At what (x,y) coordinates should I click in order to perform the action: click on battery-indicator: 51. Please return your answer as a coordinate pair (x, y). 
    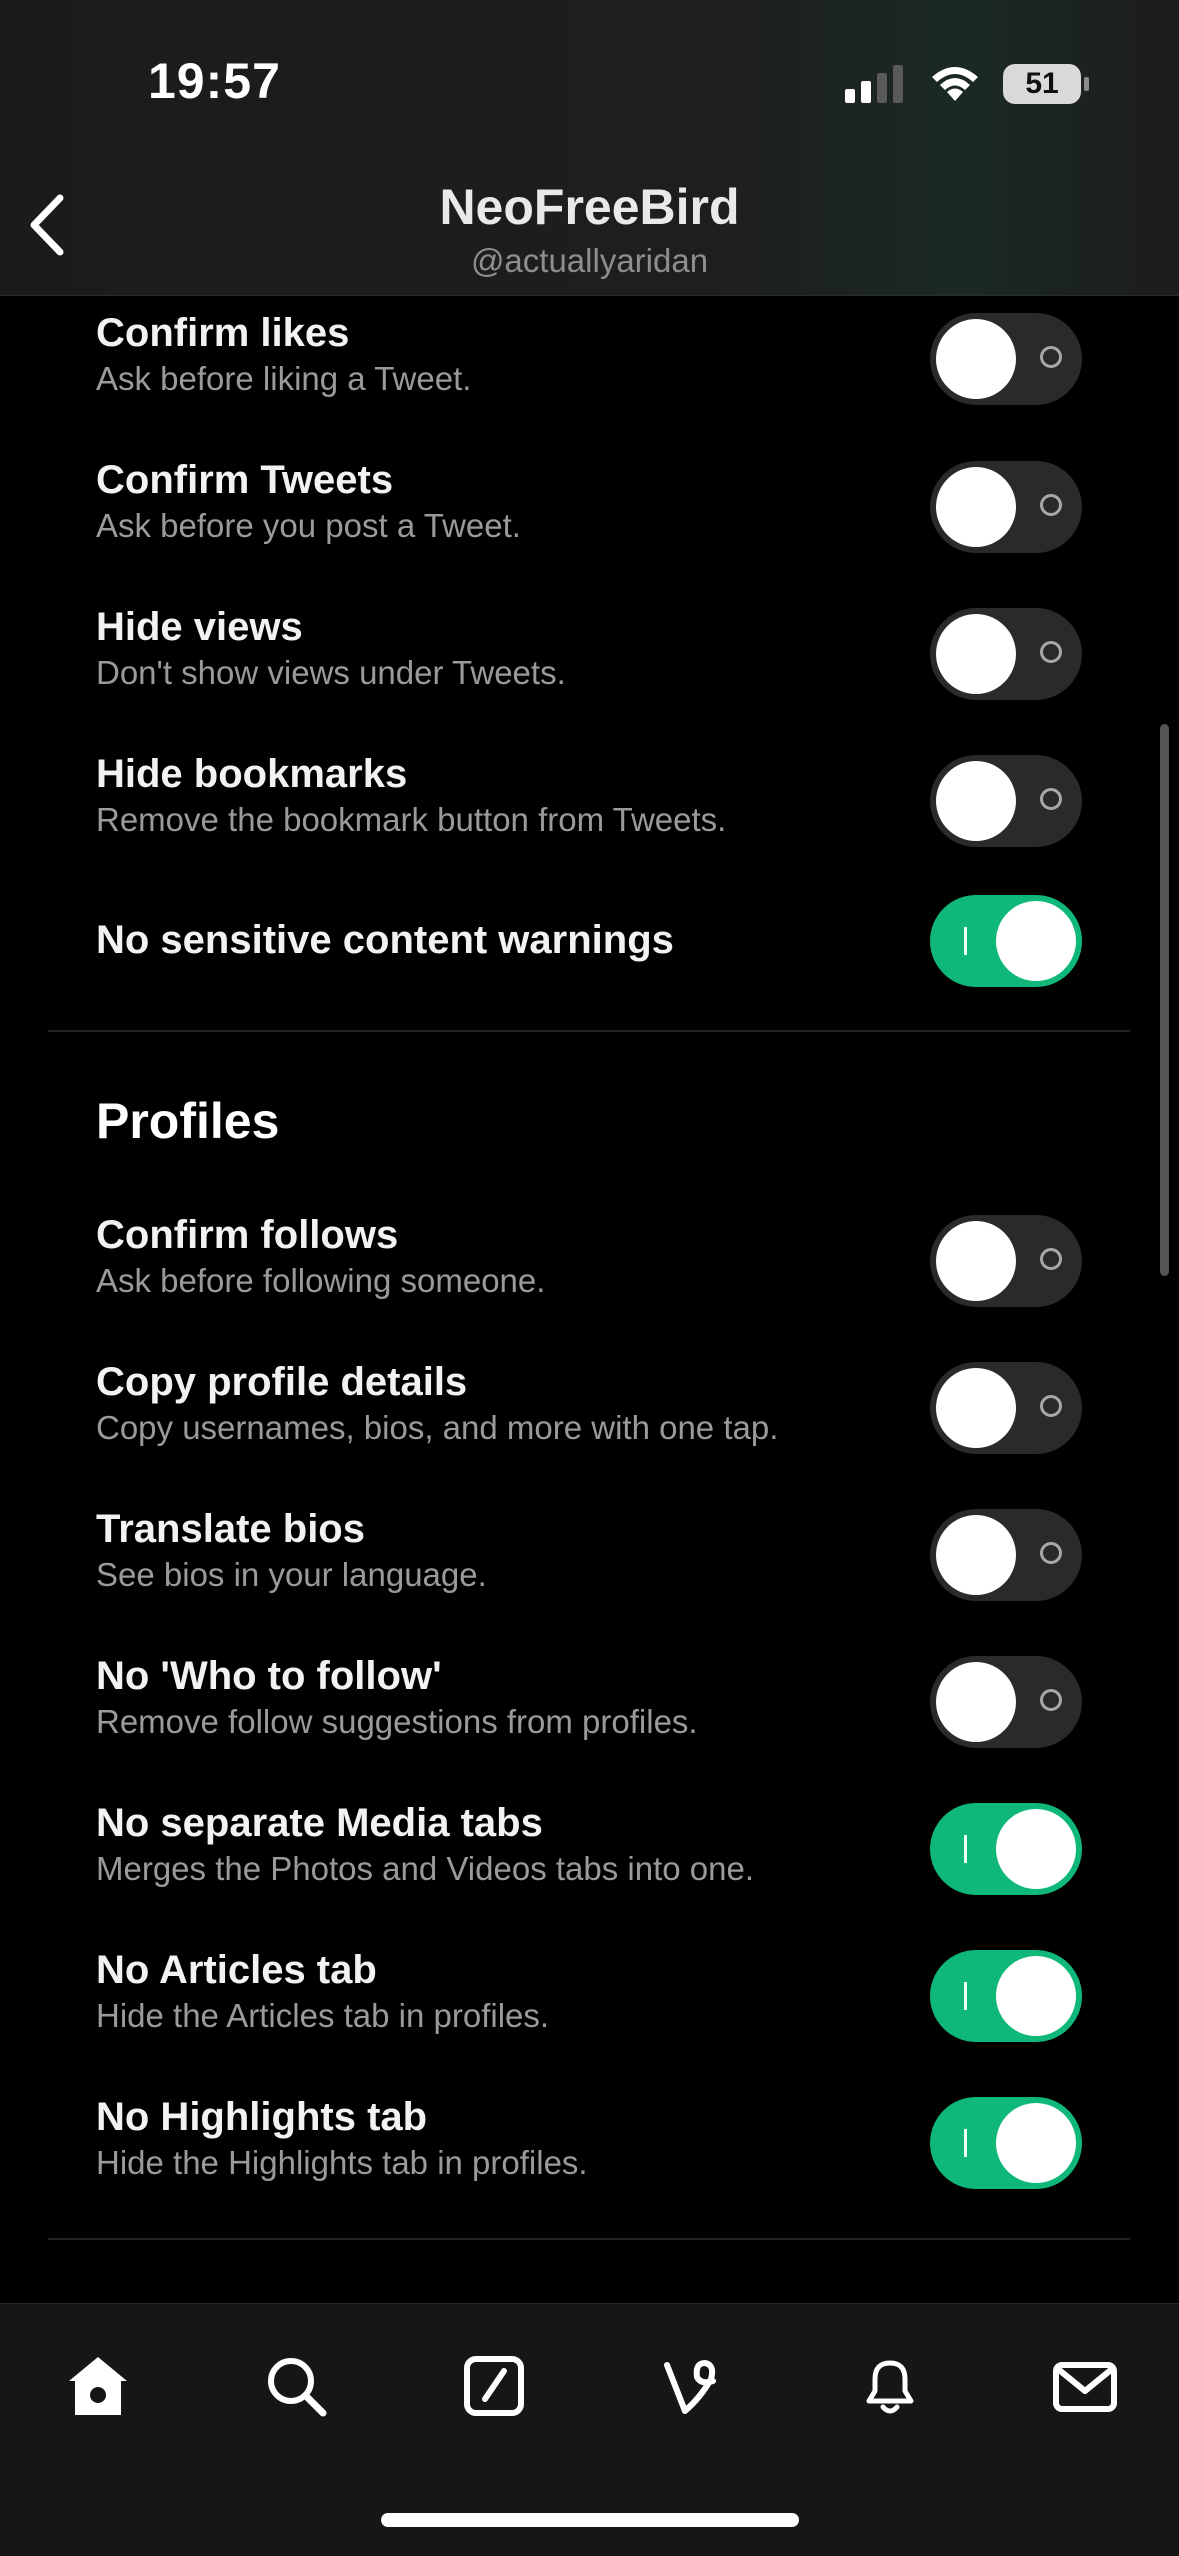
    Looking at the image, I should click on (1046, 84).